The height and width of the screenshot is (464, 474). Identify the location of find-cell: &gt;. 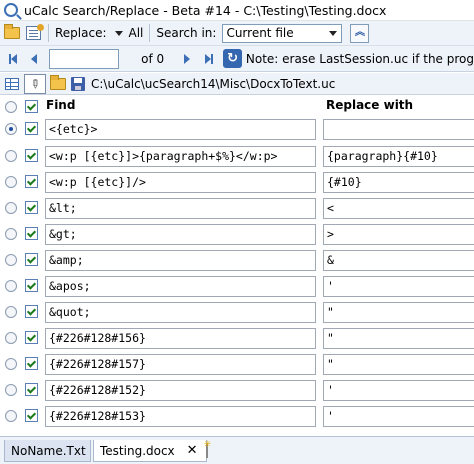
(180, 234).